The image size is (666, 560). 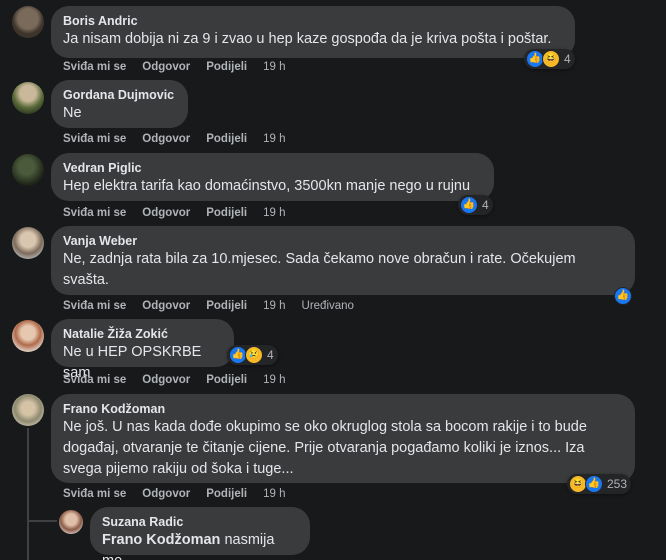 I want to click on comment-author: Gordana Dujmovic, so click(x=119, y=95).